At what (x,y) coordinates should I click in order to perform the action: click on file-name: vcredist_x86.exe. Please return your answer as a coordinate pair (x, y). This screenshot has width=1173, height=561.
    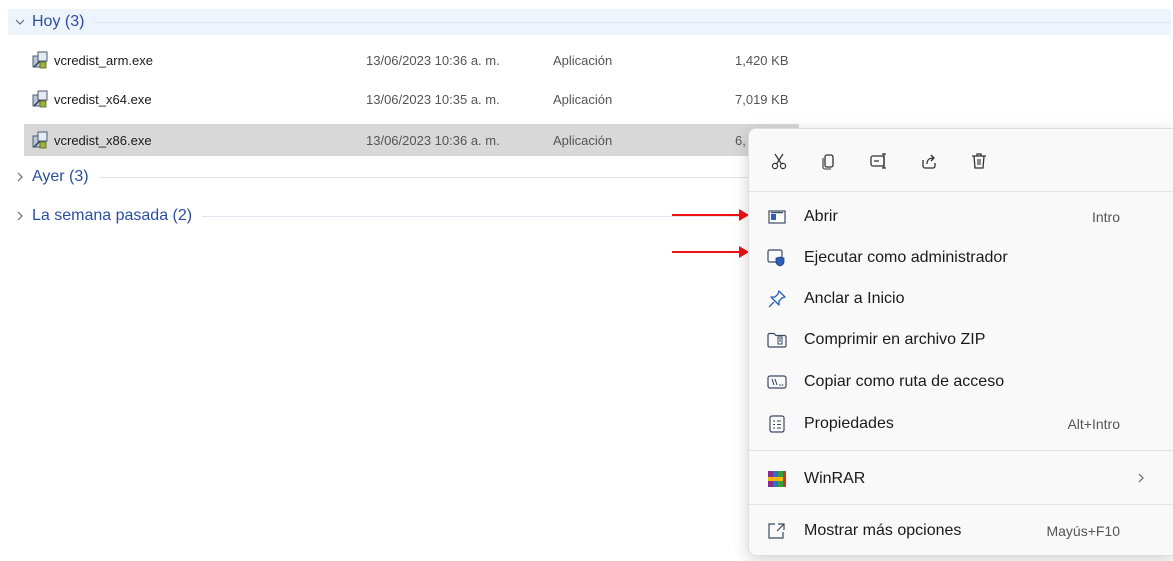
    Looking at the image, I should click on (103, 140).